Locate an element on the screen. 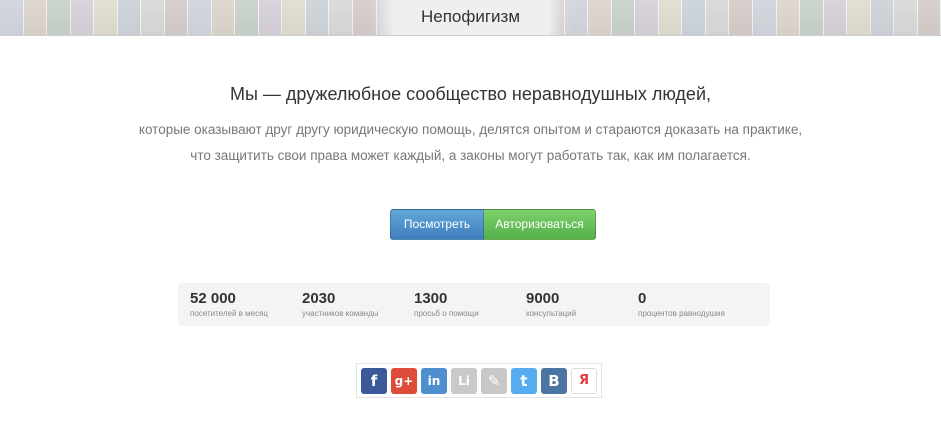 This screenshot has height=446, width=941. stat-label: участников команды is located at coordinates (340, 313).